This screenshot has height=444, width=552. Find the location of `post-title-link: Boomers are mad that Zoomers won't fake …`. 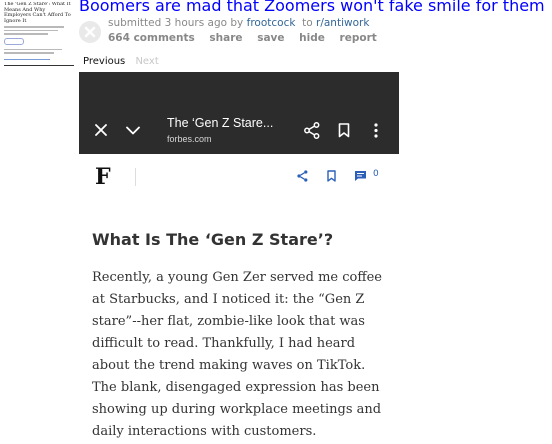

post-title-link: Boomers are mad that Zoomers won't fake … is located at coordinates (312, 7).